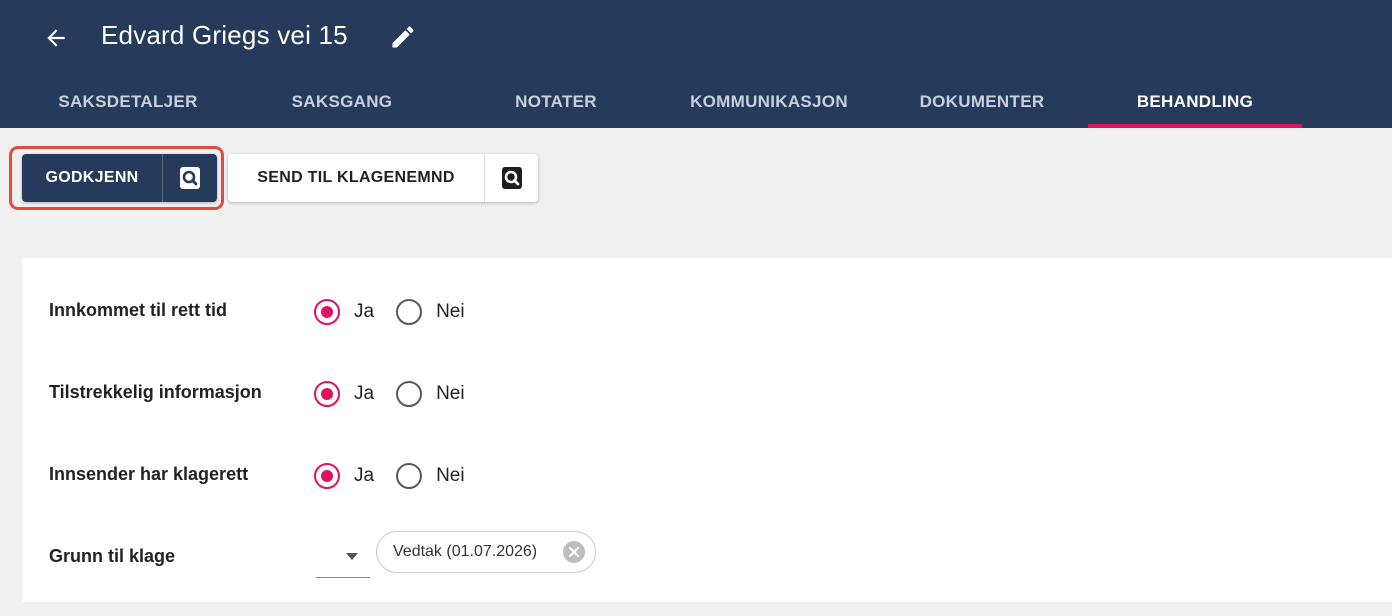  Describe the element at coordinates (128, 104) in the screenshot. I see `tab-saksdetaljer: SAKSDETALJER` at that location.